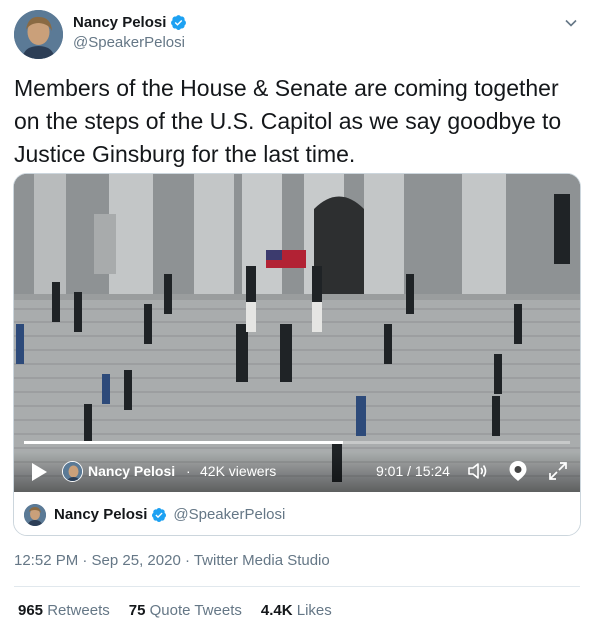 This screenshot has height=629, width=590. I want to click on progress-fill, so click(184, 442).